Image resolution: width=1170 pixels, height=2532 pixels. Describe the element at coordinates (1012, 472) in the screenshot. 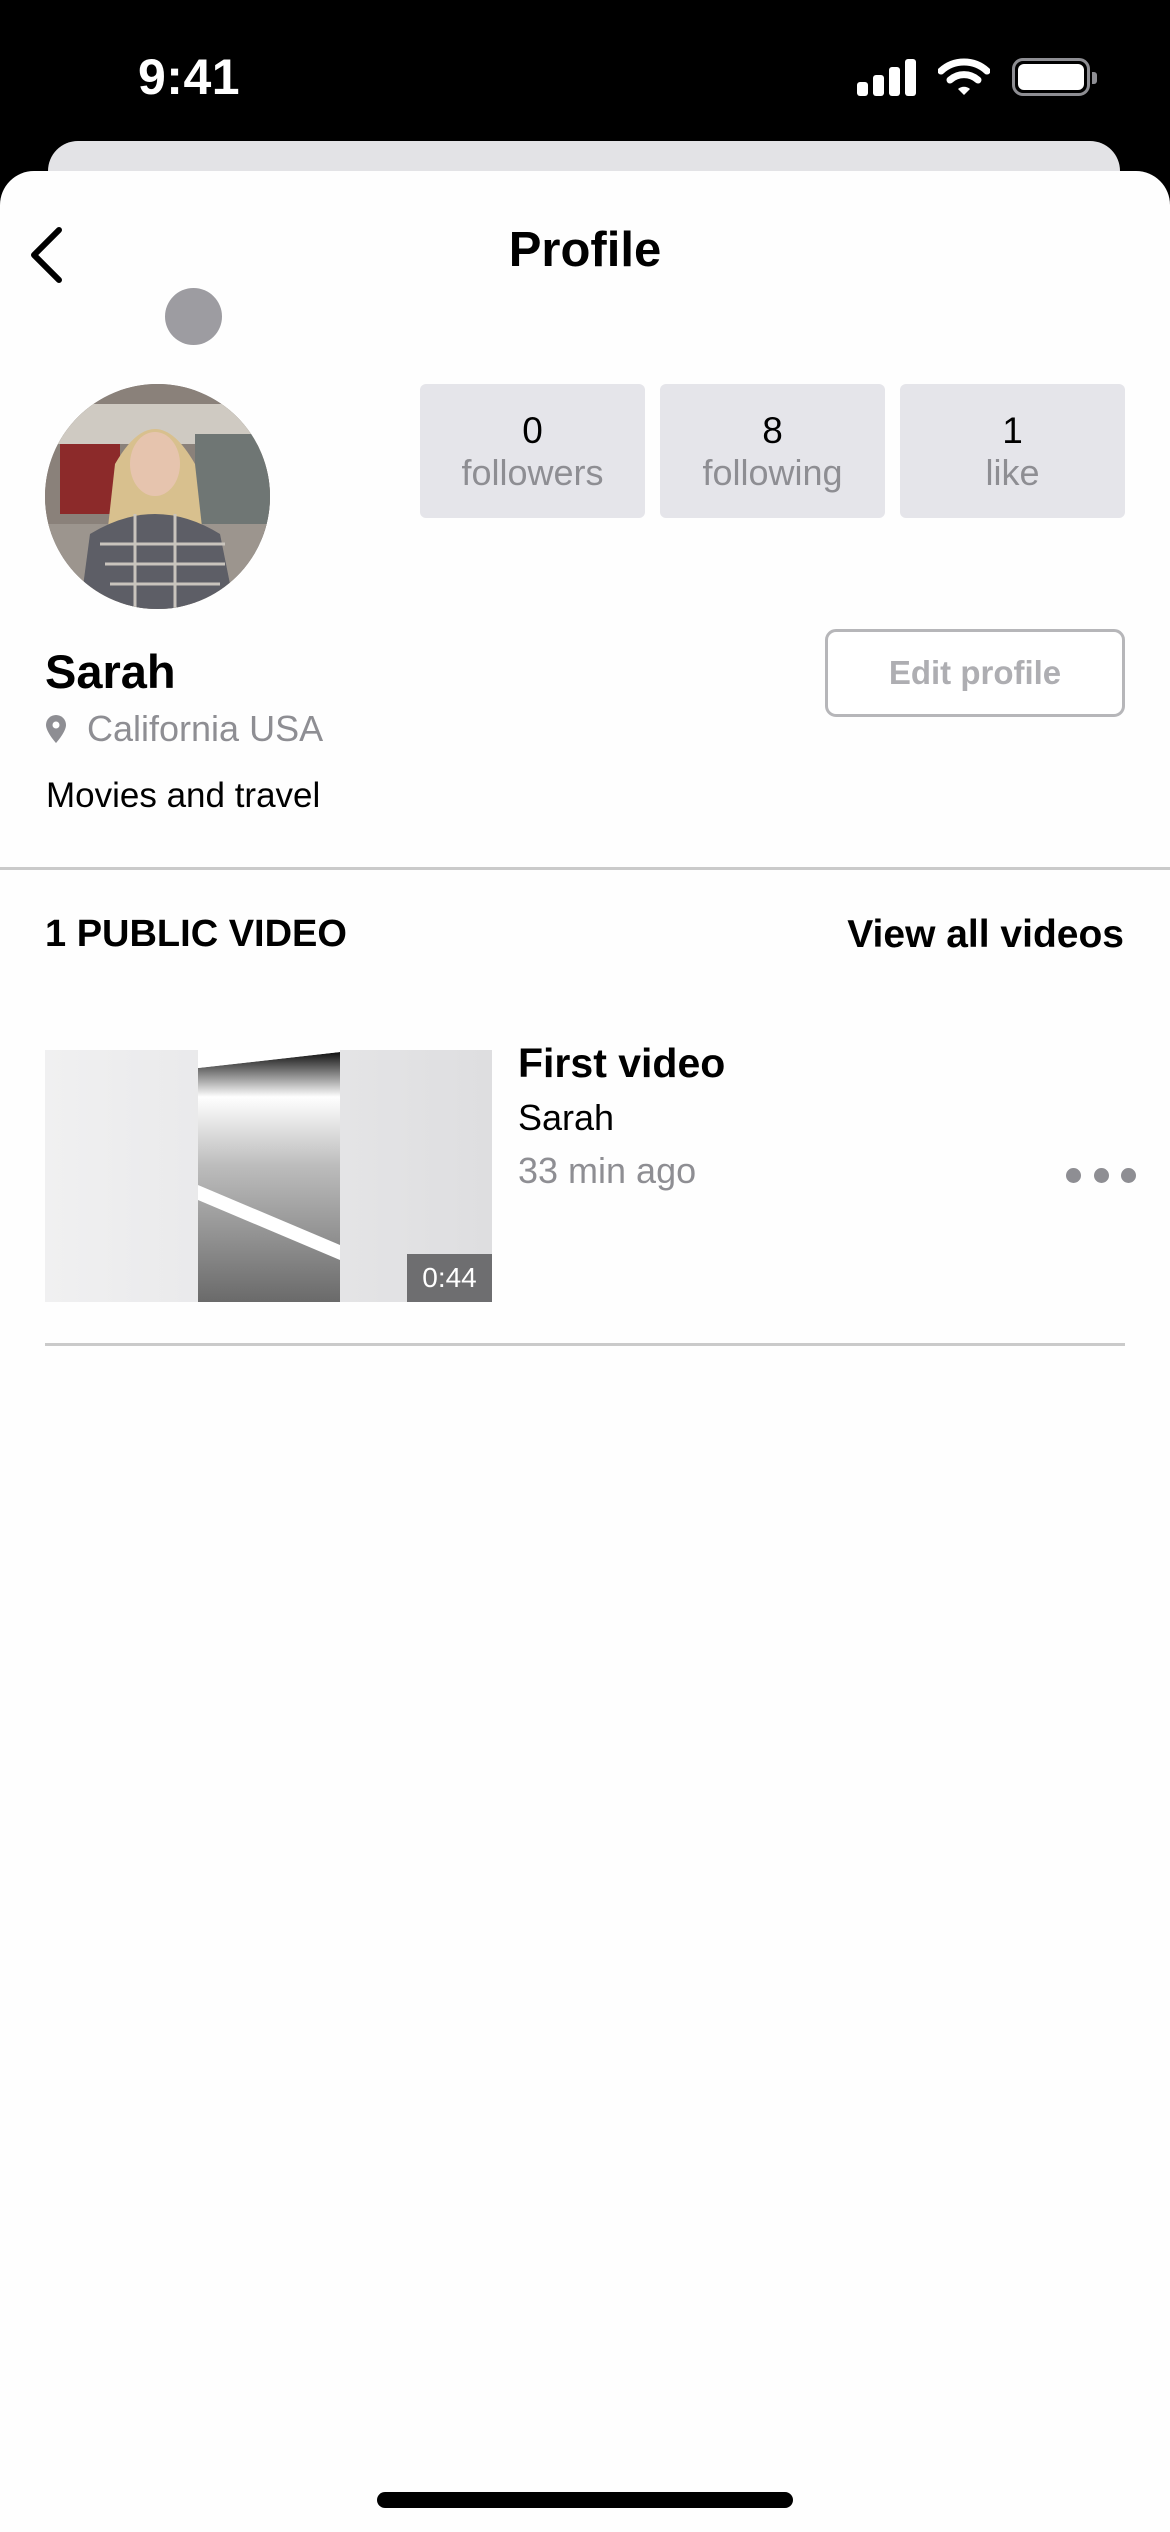

I see `likes-label: like` at that location.